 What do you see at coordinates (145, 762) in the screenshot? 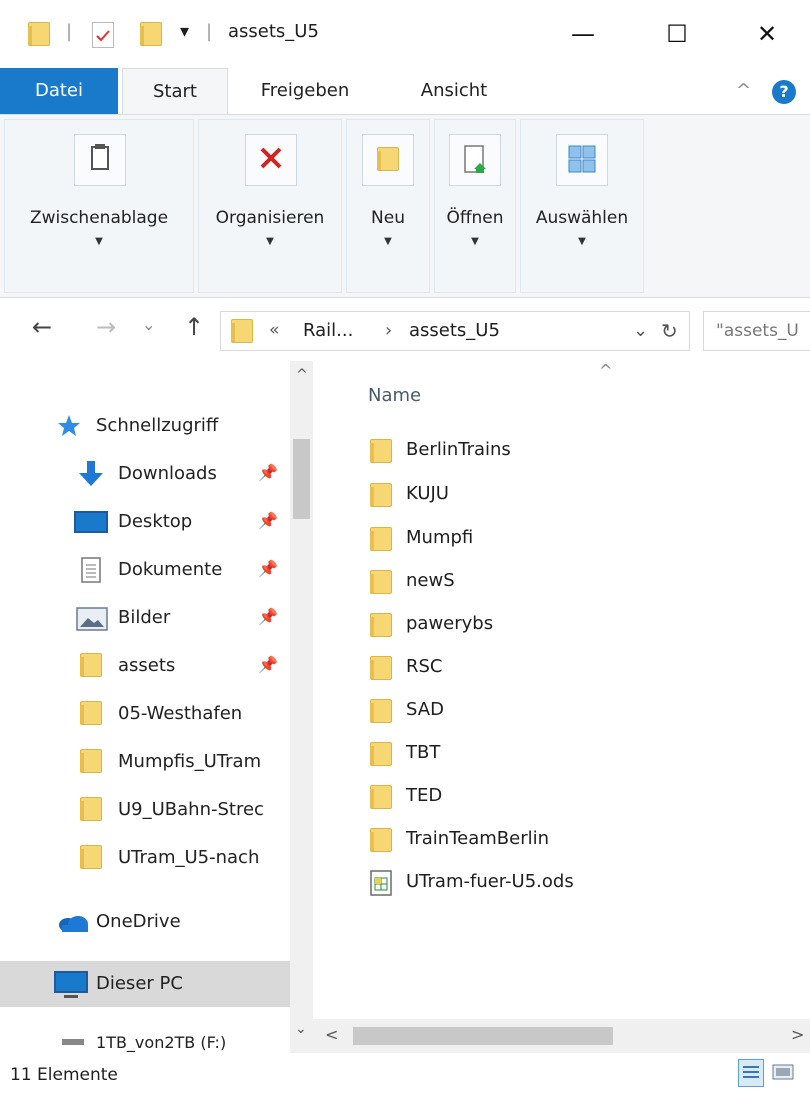
I see `nav-item-mumpfis-utram: Mumpfis_UTram` at bounding box center [145, 762].